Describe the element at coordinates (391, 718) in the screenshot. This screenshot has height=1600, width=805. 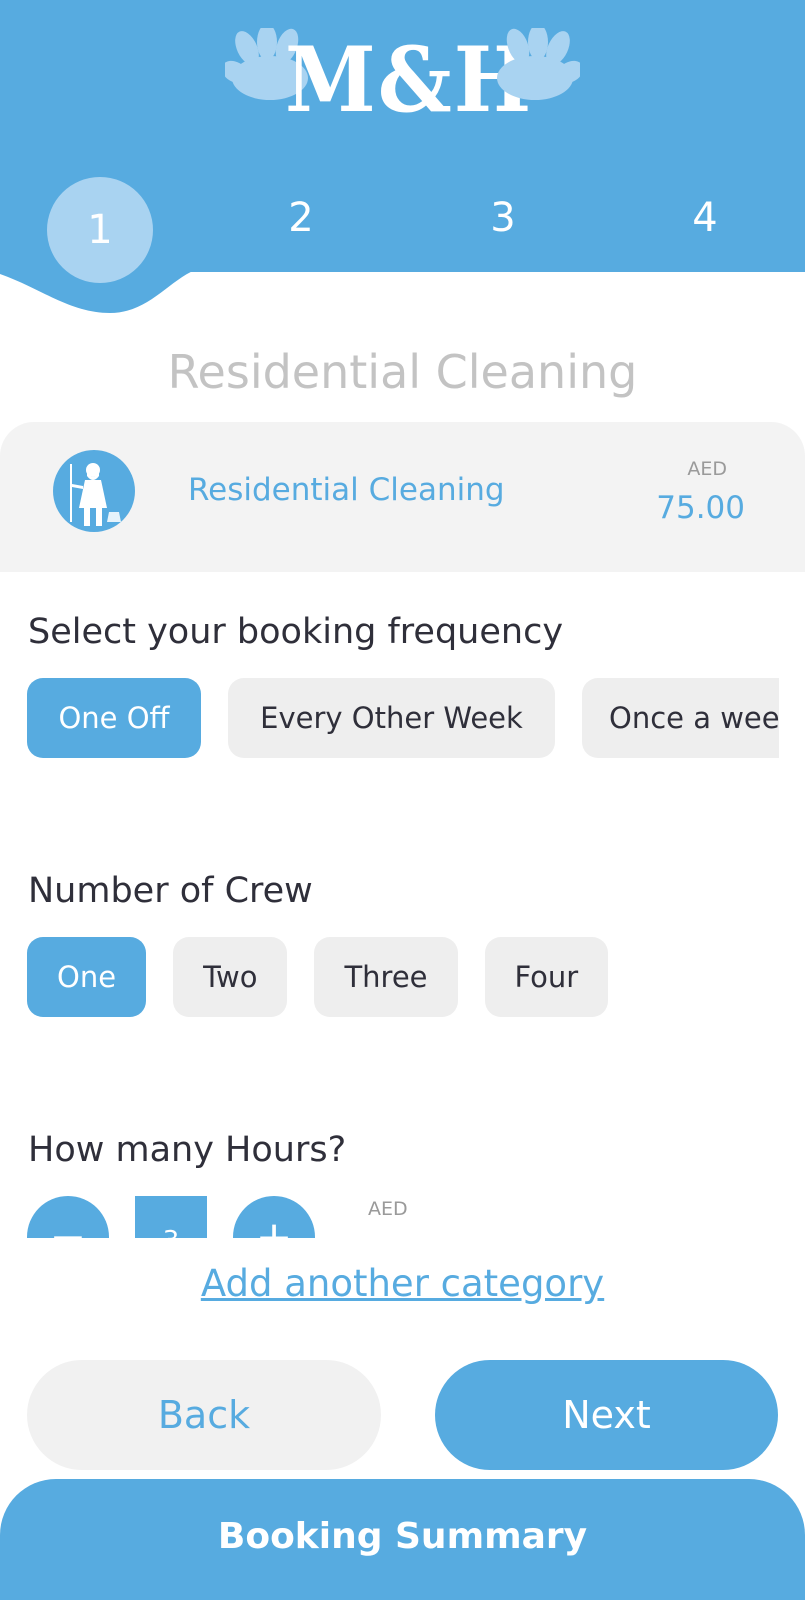
I see `frequency-option-every-other-week: Every Other Week` at that location.